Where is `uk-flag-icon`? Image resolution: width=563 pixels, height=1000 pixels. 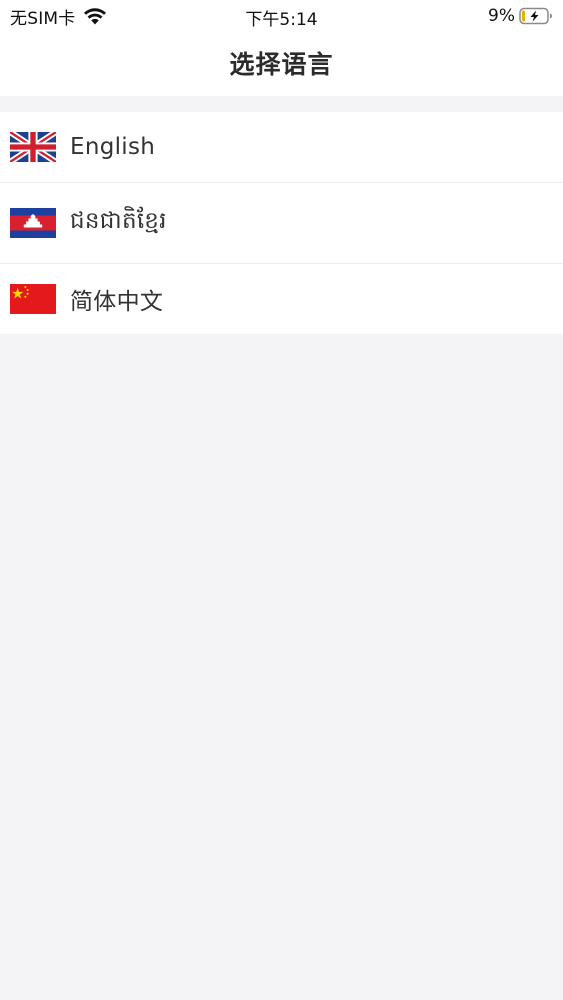
uk-flag-icon is located at coordinates (33, 147).